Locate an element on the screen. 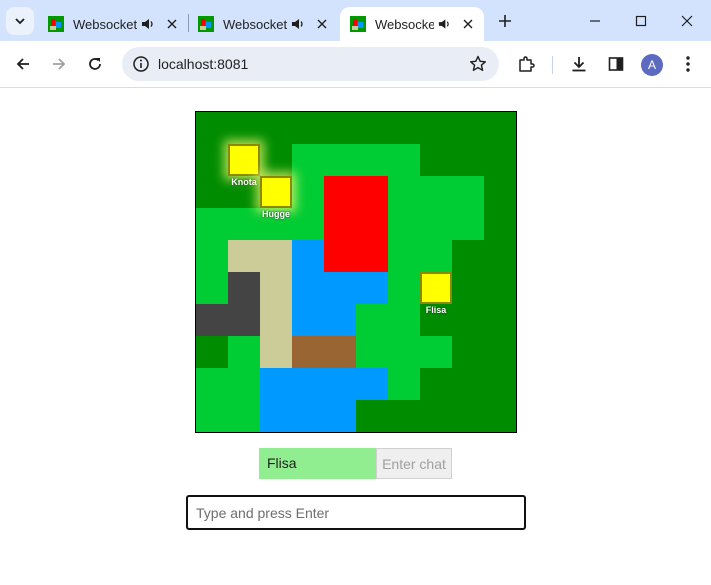  tab-websocket-2: Websocket is located at coordinates (263, 24).